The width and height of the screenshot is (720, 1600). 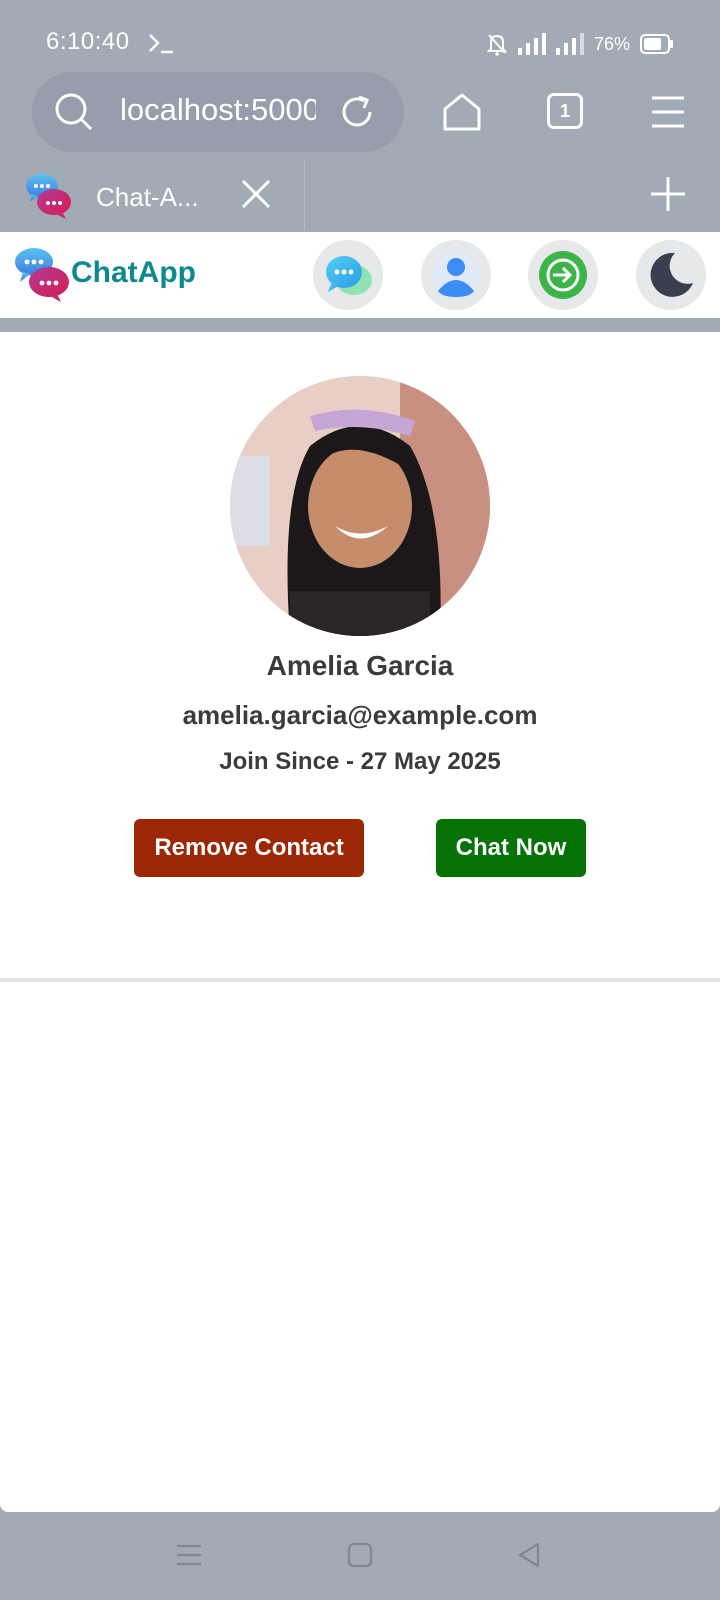 What do you see at coordinates (565, 111) in the screenshot?
I see `tab-switcher-button: 1` at bounding box center [565, 111].